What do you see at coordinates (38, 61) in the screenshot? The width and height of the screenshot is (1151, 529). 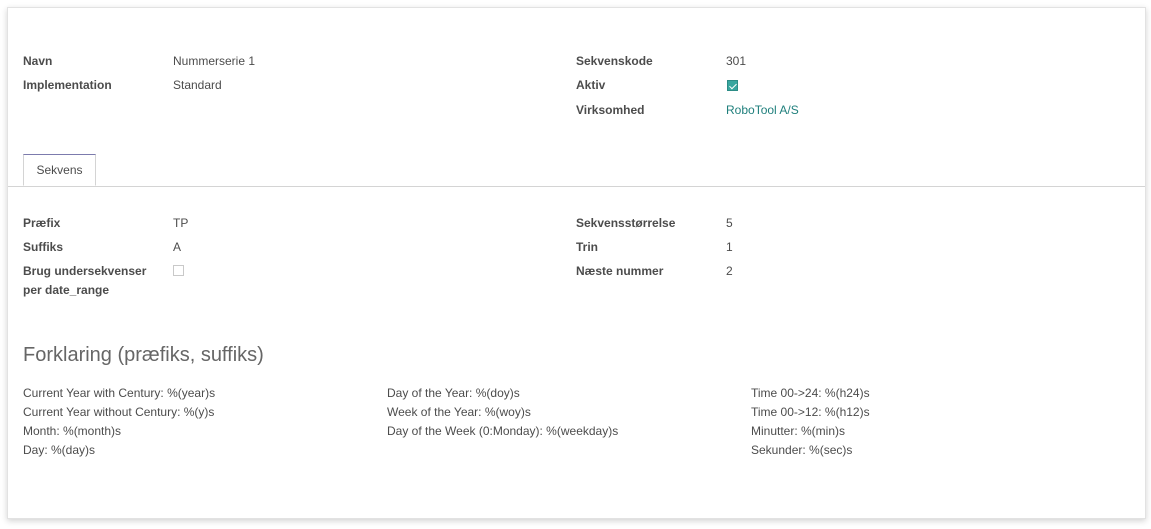 I see `name-label: Navn` at bounding box center [38, 61].